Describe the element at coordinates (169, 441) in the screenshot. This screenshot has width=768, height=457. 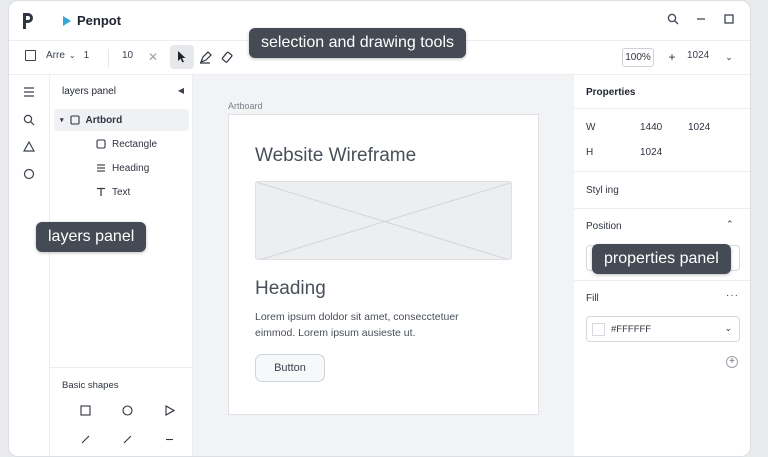
I see `dash-shape-icon` at that location.